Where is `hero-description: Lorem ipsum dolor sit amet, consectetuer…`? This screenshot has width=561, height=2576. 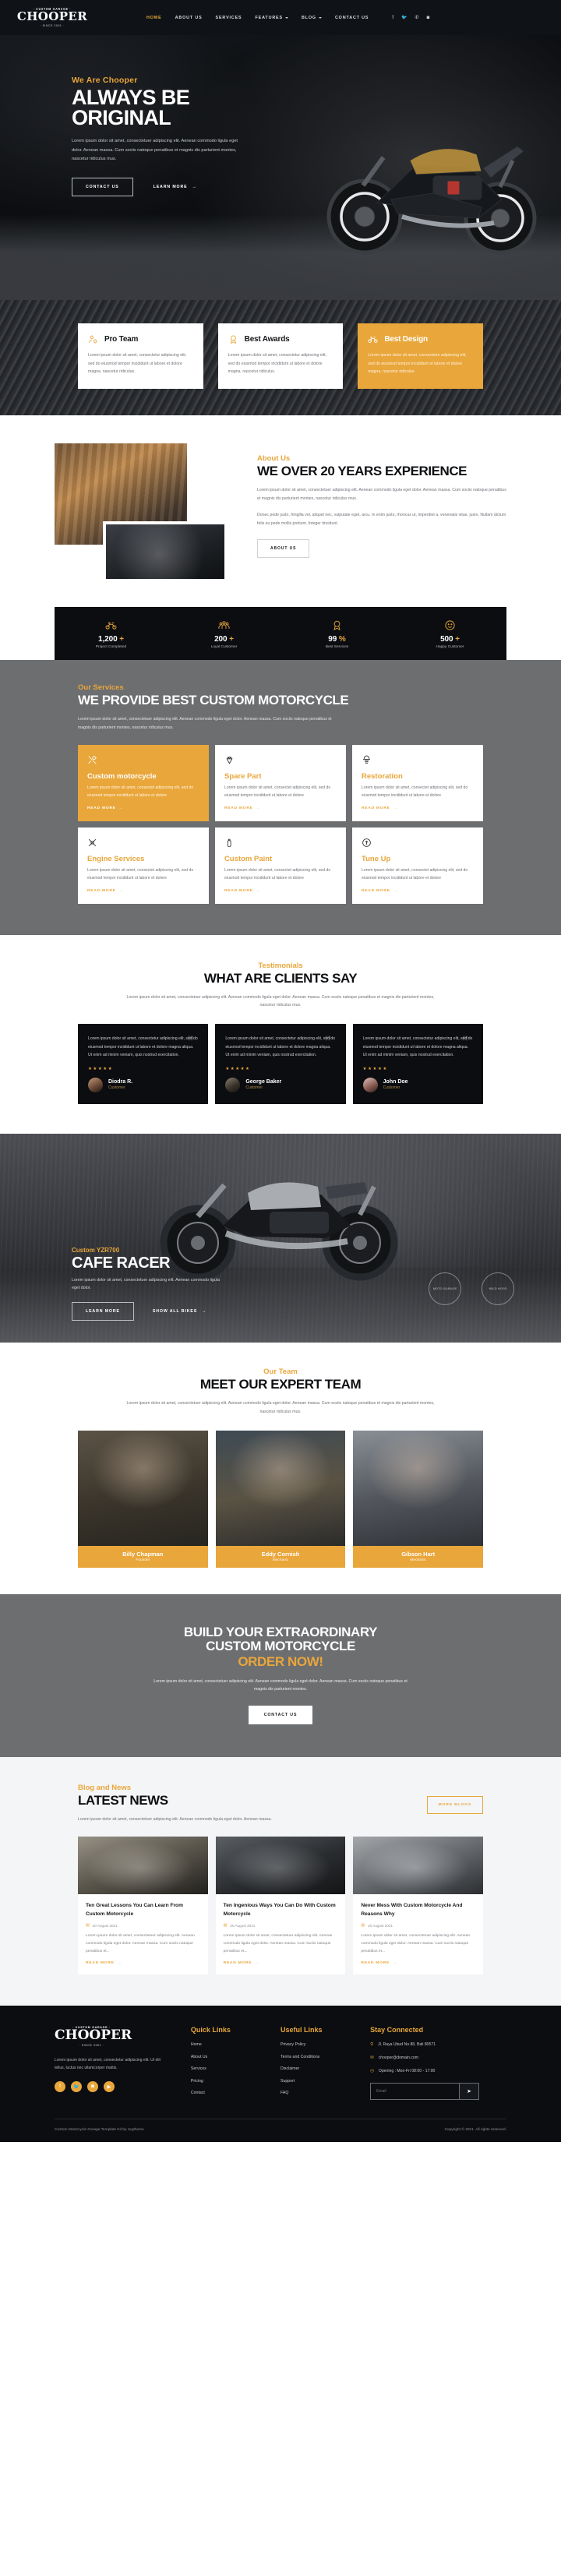 hero-description: Lorem ipsum dolor sit amet, consectetuer… is located at coordinates (155, 150).